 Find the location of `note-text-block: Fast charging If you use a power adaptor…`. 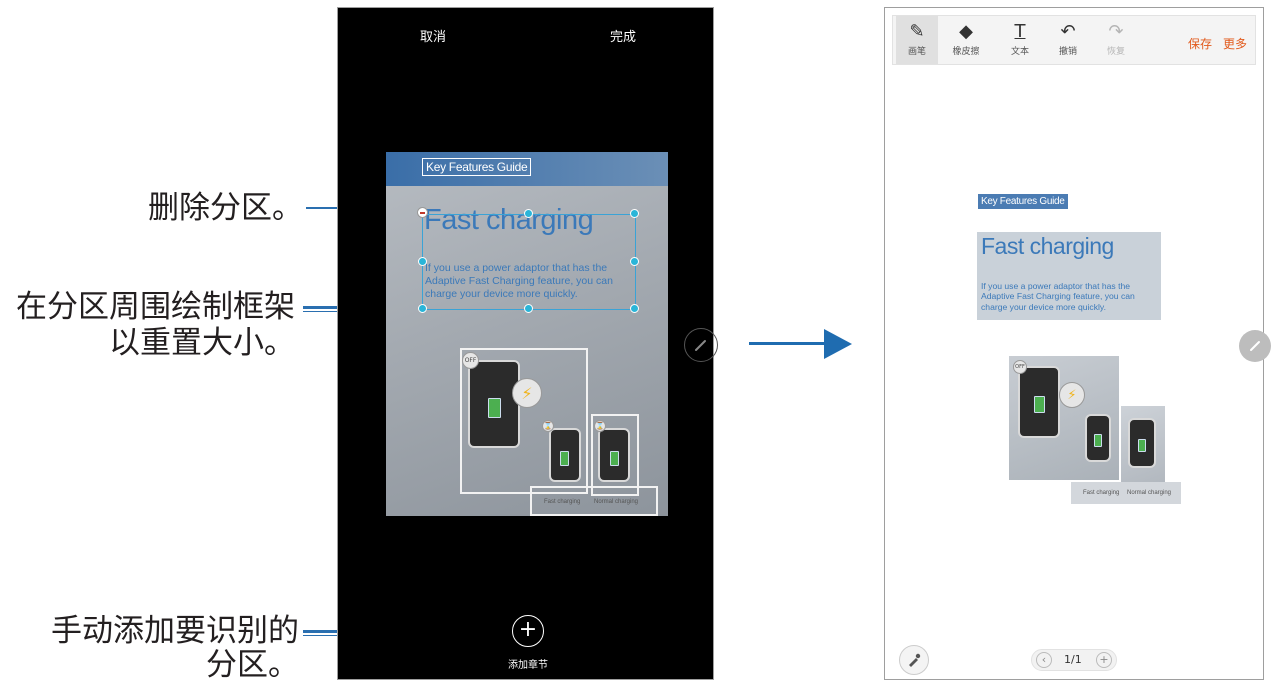

note-text-block: Fast charging If you use a power adaptor… is located at coordinates (1069, 276).